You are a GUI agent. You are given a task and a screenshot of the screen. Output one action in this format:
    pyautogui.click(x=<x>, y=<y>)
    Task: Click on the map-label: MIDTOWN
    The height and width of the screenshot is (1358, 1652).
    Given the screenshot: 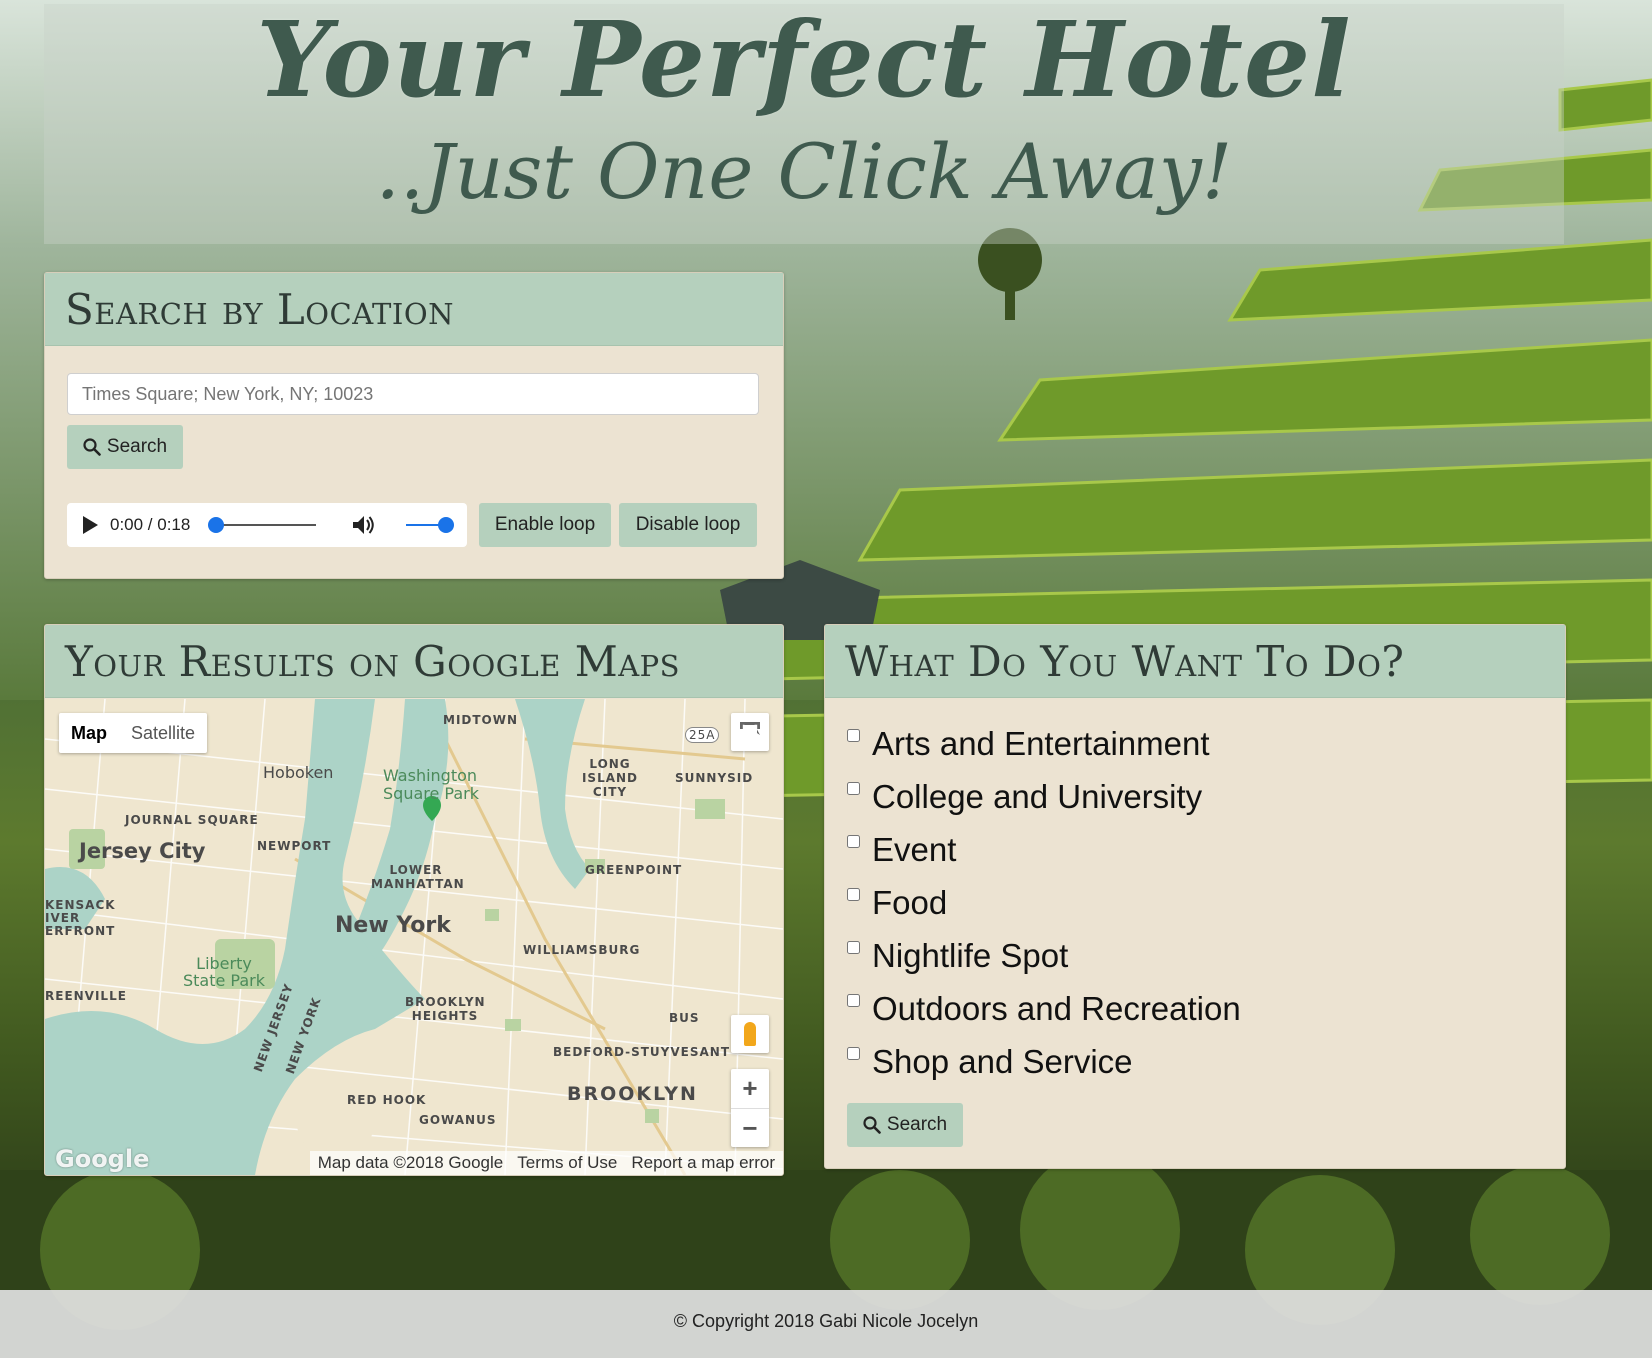 What is the action you would take?
    pyautogui.click(x=481, y=720)
    